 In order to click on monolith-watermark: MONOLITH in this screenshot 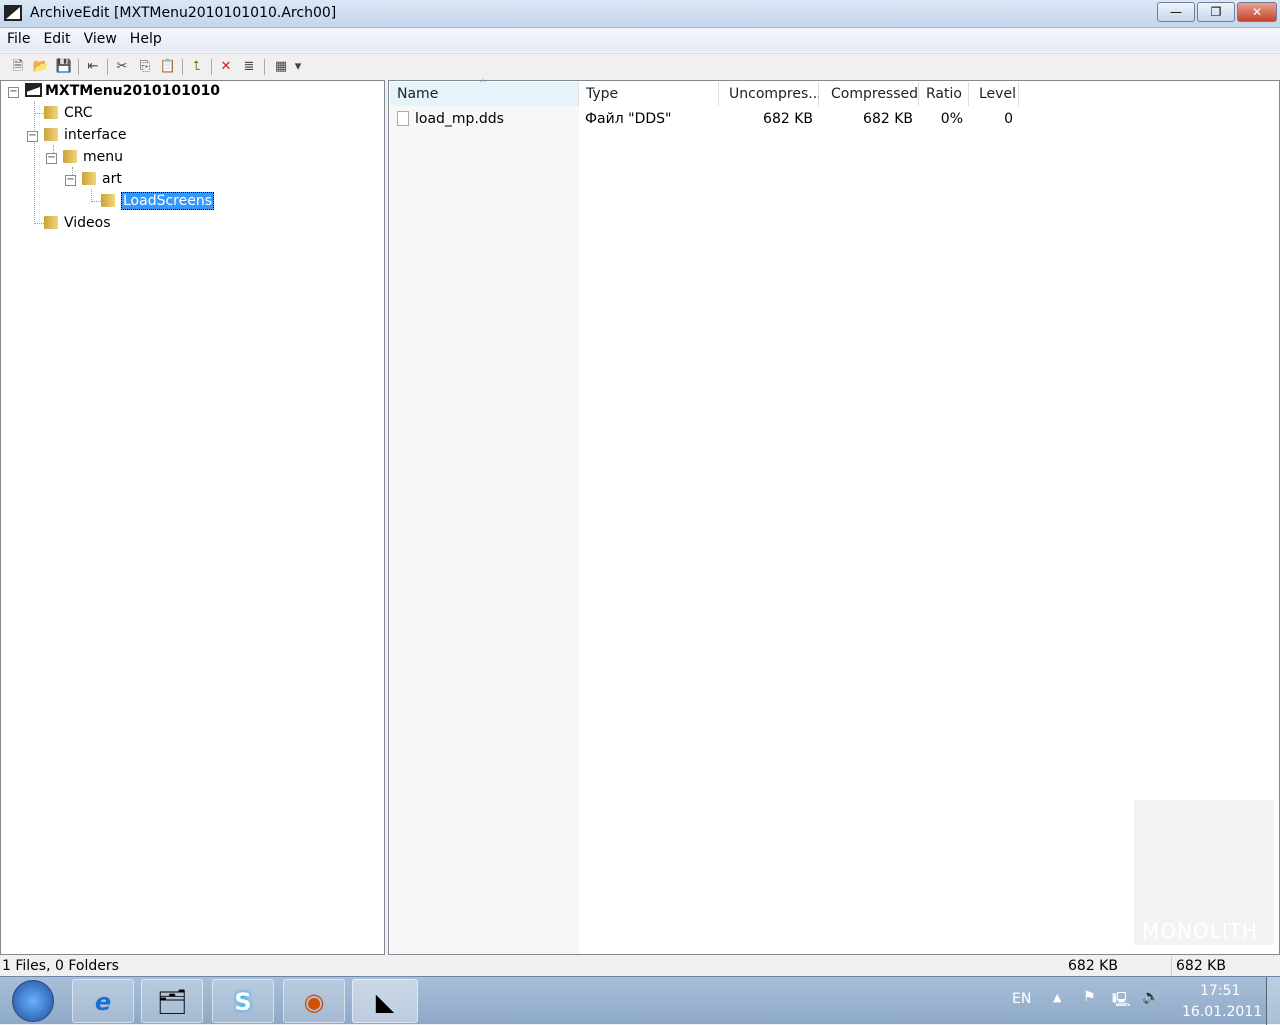, I will do `click(1204, 872)`.